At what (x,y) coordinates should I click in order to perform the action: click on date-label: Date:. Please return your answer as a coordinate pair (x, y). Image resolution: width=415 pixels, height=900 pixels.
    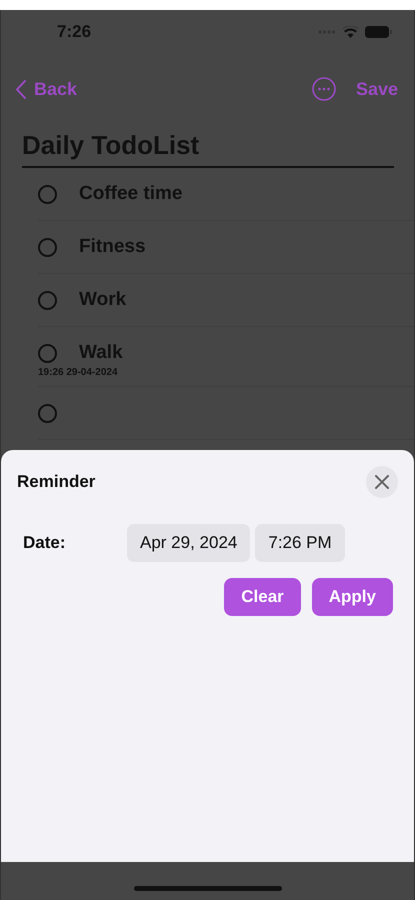
    Looking at the image, I should click on (45, 543).